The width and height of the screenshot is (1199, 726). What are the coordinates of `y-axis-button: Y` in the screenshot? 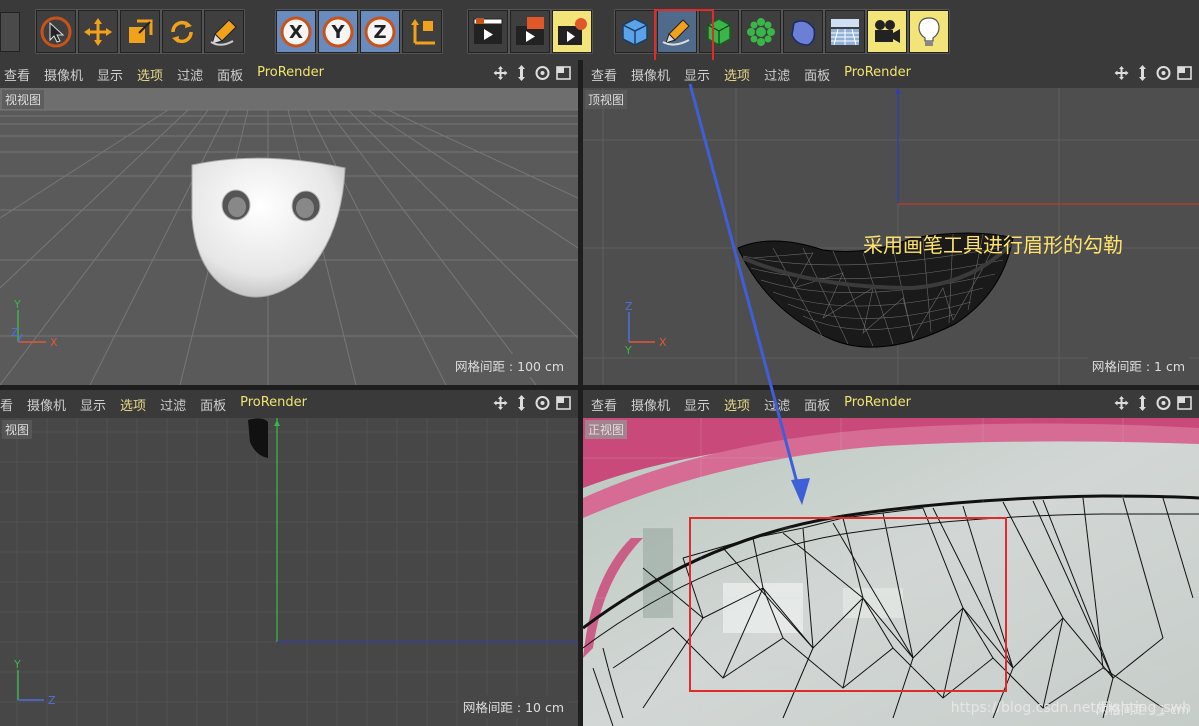 It's located at (338, 31).